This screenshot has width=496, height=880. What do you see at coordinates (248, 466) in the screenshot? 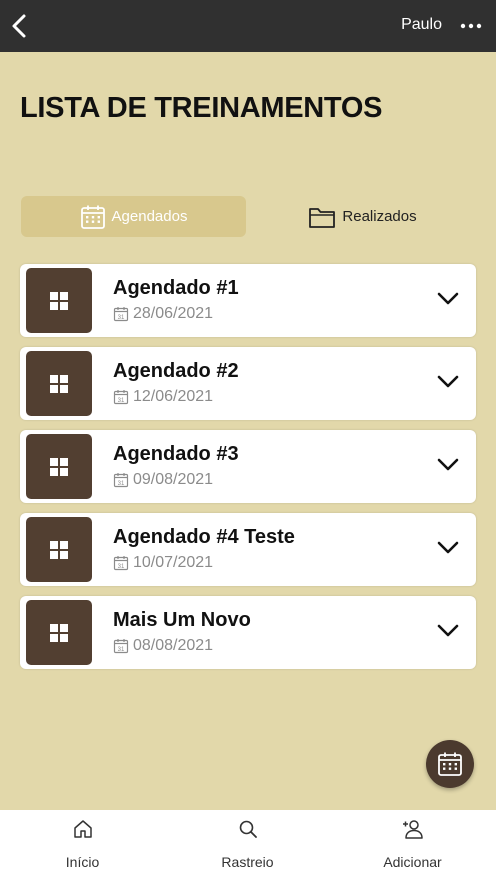
I see `training-card: Agendado #3 31 09/08/2021` at bounding box center [248, 466].